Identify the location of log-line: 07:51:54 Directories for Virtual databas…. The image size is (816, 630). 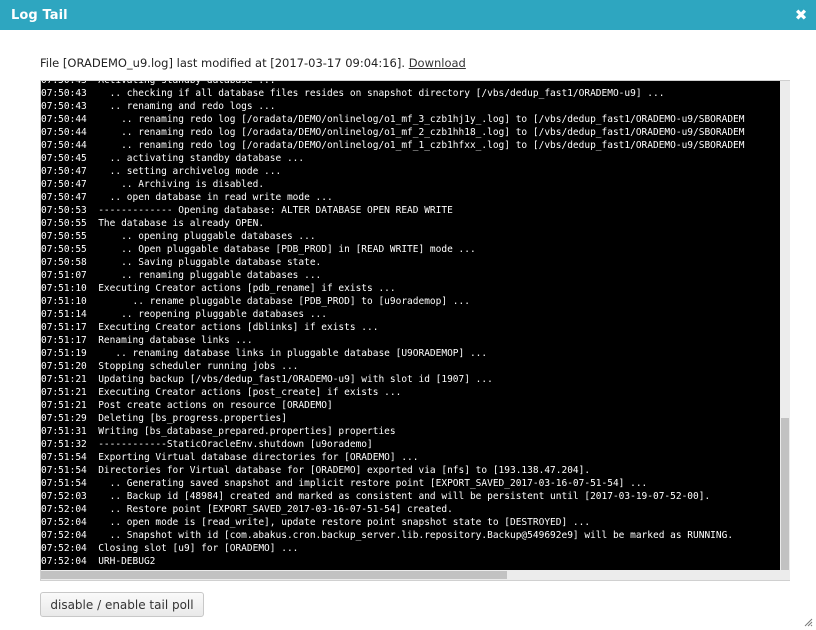
(316, 470).